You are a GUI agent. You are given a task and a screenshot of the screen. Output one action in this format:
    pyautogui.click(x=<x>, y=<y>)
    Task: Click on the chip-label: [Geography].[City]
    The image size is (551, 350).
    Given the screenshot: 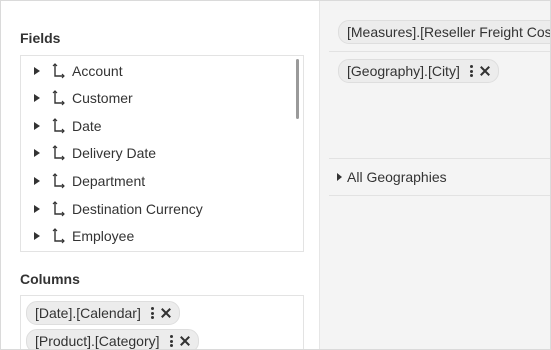 What is the action you would take?
    pyautogui.click(x=403, y=71)
    